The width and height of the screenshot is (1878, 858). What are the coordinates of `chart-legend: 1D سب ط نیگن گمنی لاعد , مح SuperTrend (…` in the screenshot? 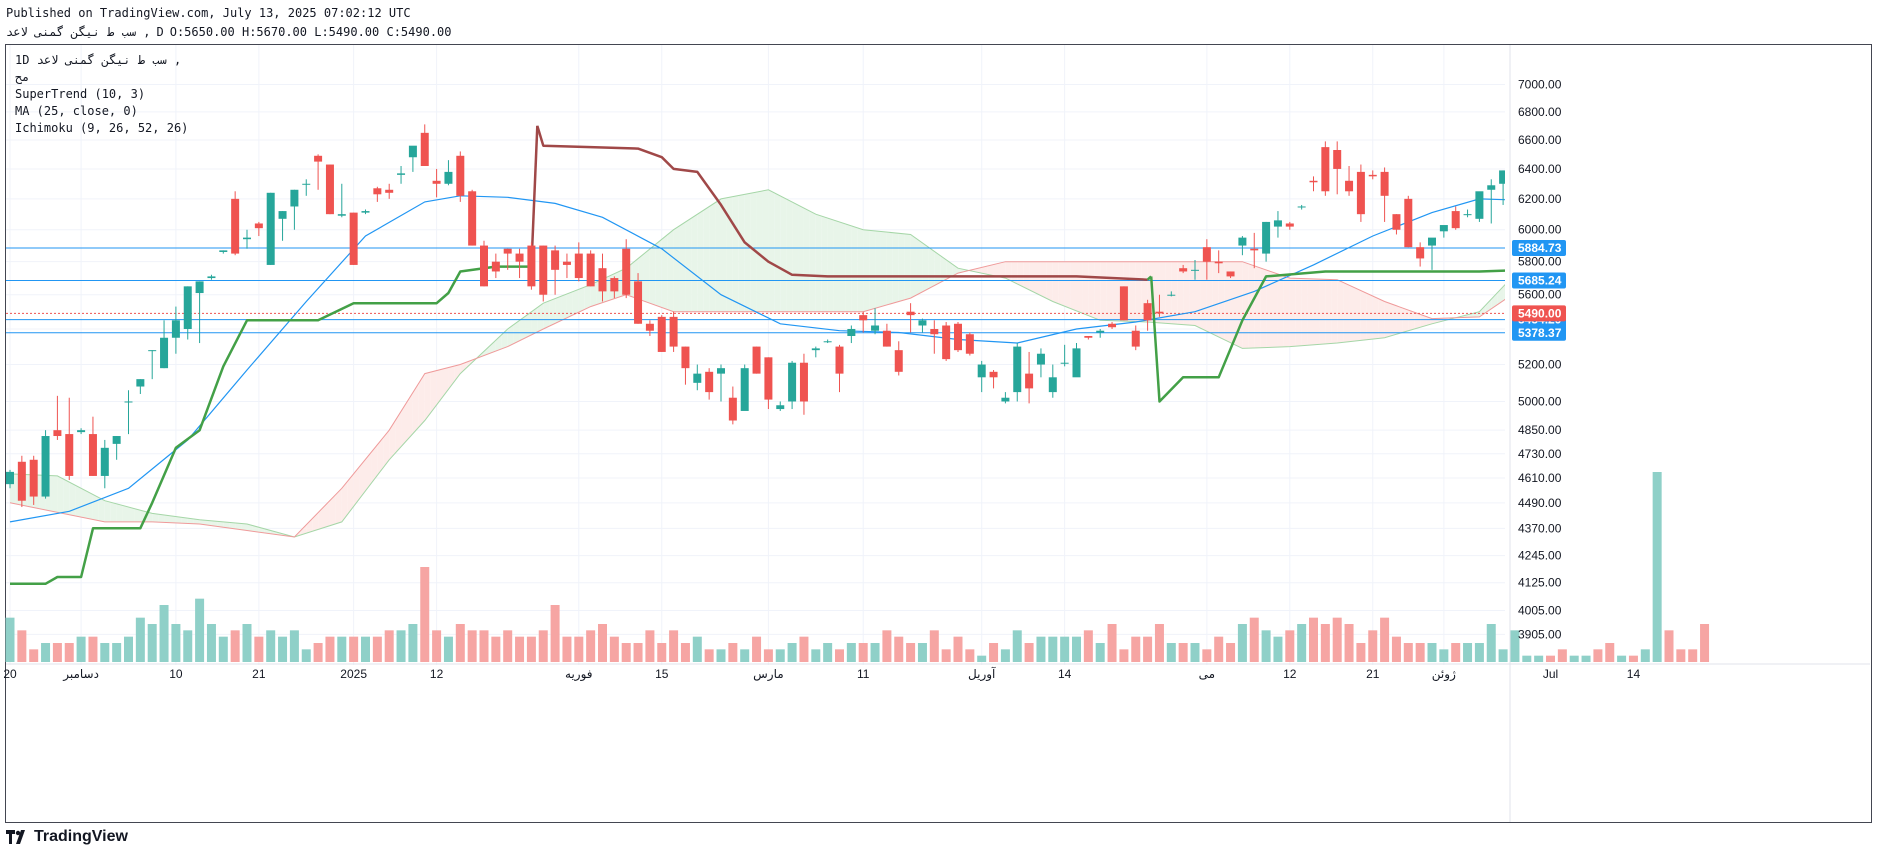 It's located at (101, 94).